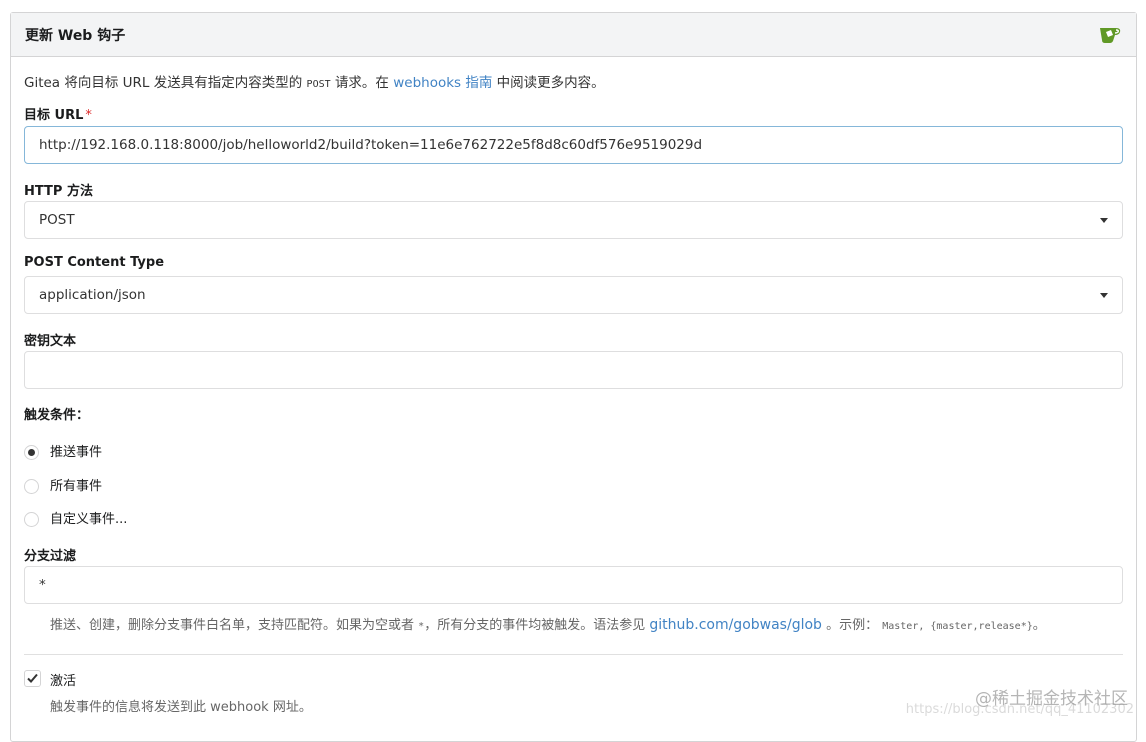 Image resolution: width=1146 pixels, height=742 pixels. Describe the element at coordinates (50, 341) in the screenshot. I see `secret-label: 密钥文本` at that location.